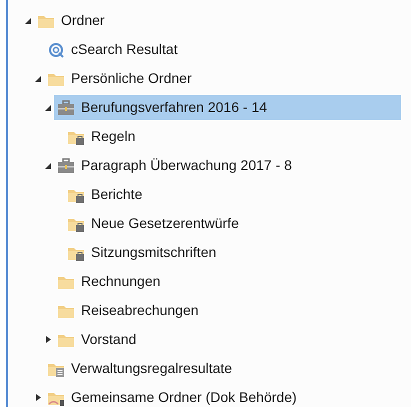 This screenshot has height=407, width=411. What do you see at coordinates (131, 78) in the screenshot?
I see `tree-item: Persönliche Ordner` at bounding box center [131, 78].